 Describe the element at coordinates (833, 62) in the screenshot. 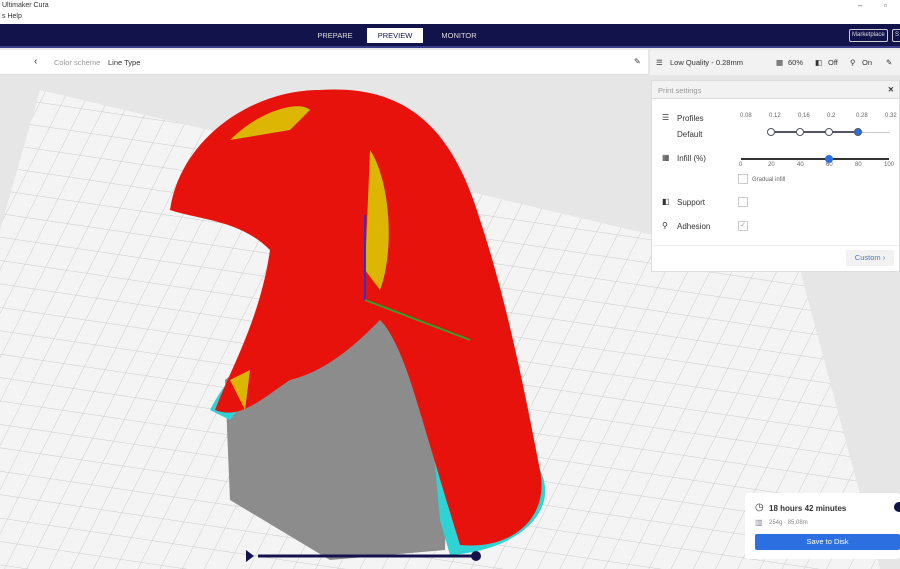

I see `support-summary: Off` at that location.